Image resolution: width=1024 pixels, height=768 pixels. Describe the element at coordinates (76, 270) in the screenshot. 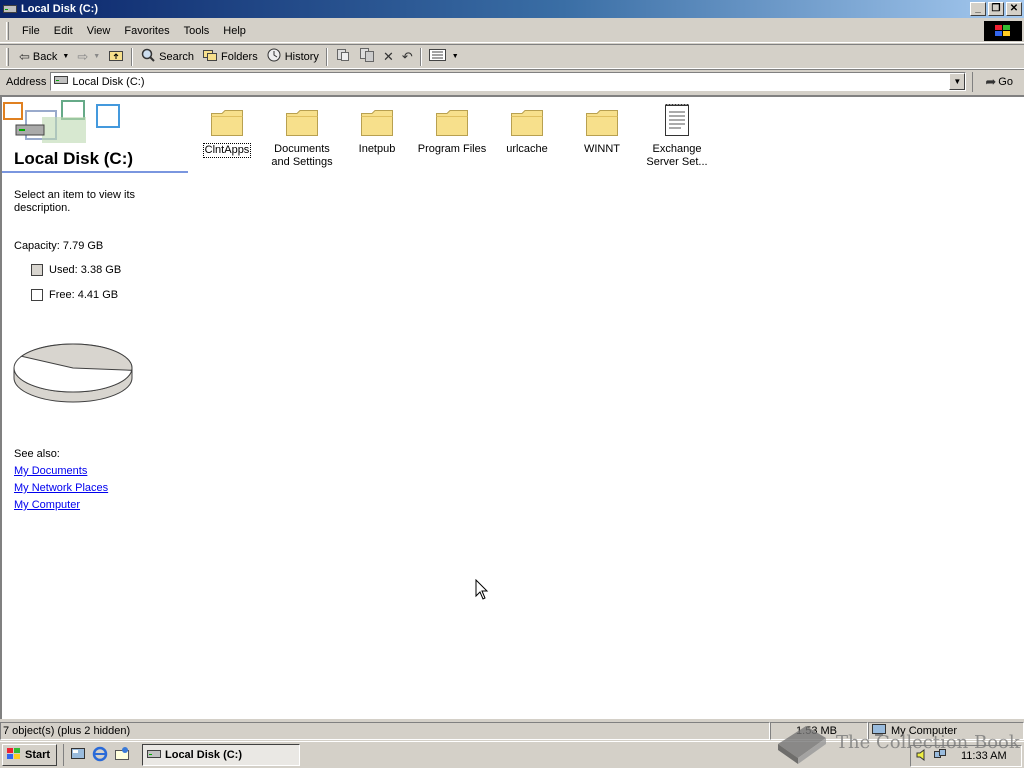

I see `used-legend: Used: 3.38 GB` at that location.